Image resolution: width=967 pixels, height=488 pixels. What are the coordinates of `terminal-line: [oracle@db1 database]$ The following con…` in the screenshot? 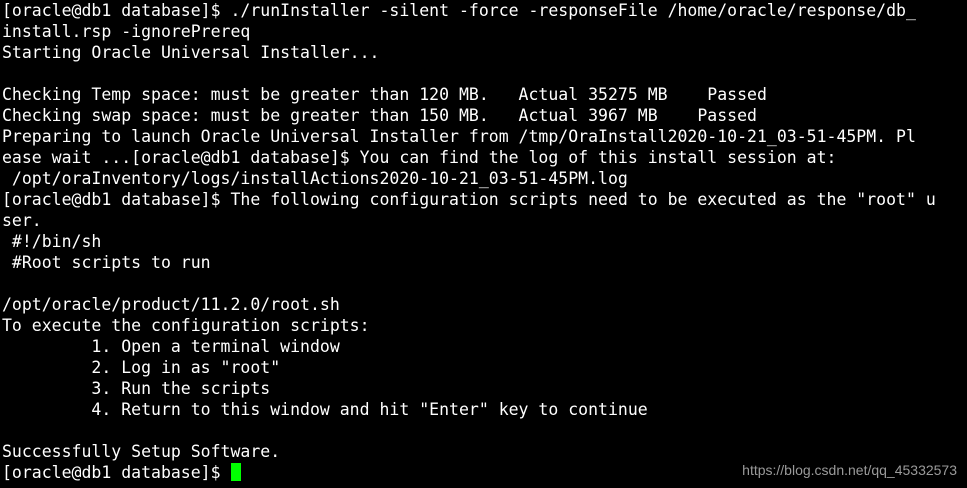 It's located at (469, 199).